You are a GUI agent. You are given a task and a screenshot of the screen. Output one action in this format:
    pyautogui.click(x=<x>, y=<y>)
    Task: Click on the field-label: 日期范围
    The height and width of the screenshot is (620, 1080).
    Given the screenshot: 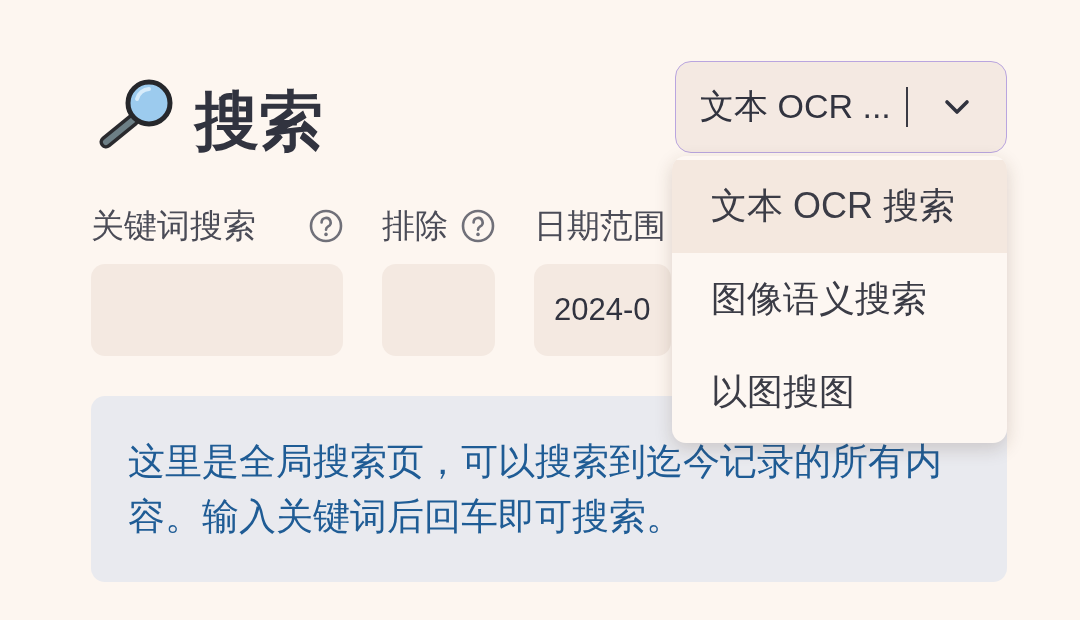 What is the action you would take?
    pyautogui.click(x=600, y=226)
    